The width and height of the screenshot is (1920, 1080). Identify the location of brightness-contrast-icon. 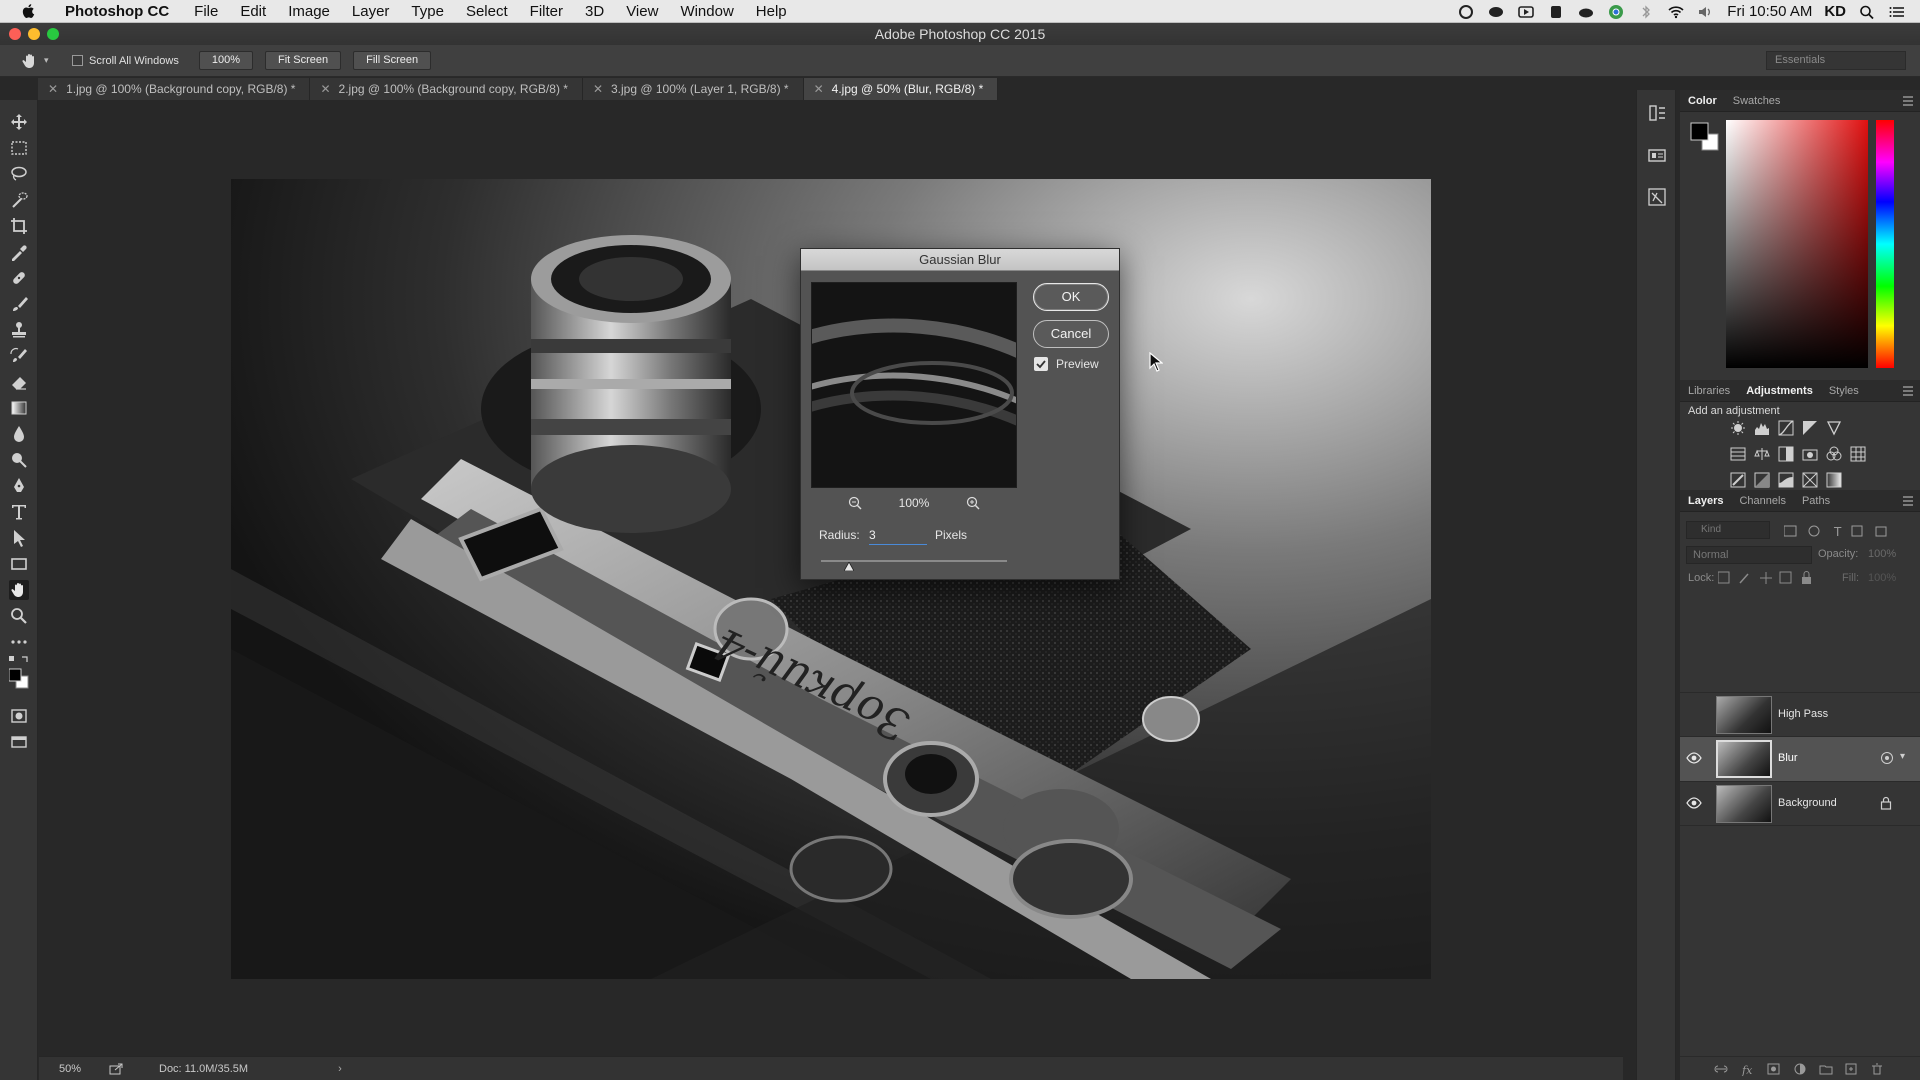
(1738, 428).